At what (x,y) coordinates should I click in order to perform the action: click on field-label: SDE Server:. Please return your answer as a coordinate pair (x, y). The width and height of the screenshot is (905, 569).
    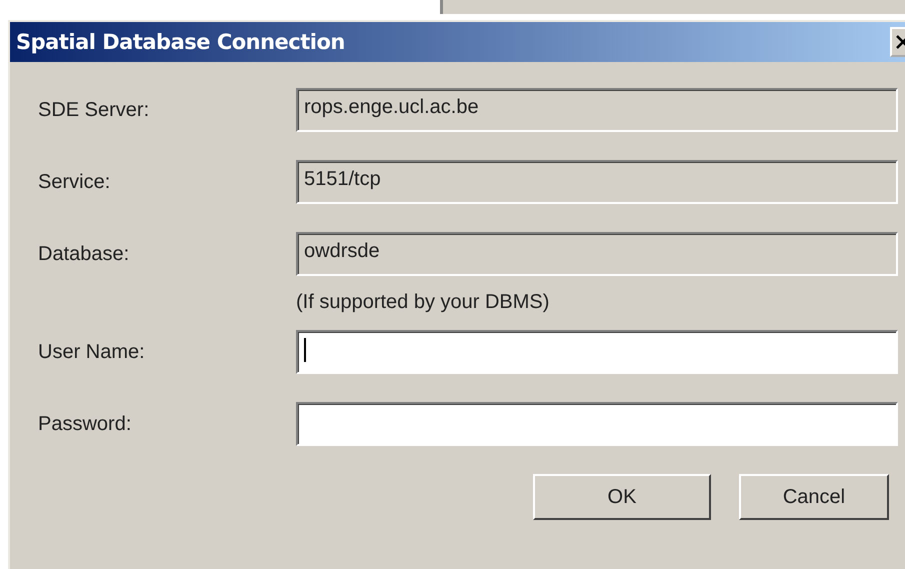
    Looking at the image, I should click on (94, 110).